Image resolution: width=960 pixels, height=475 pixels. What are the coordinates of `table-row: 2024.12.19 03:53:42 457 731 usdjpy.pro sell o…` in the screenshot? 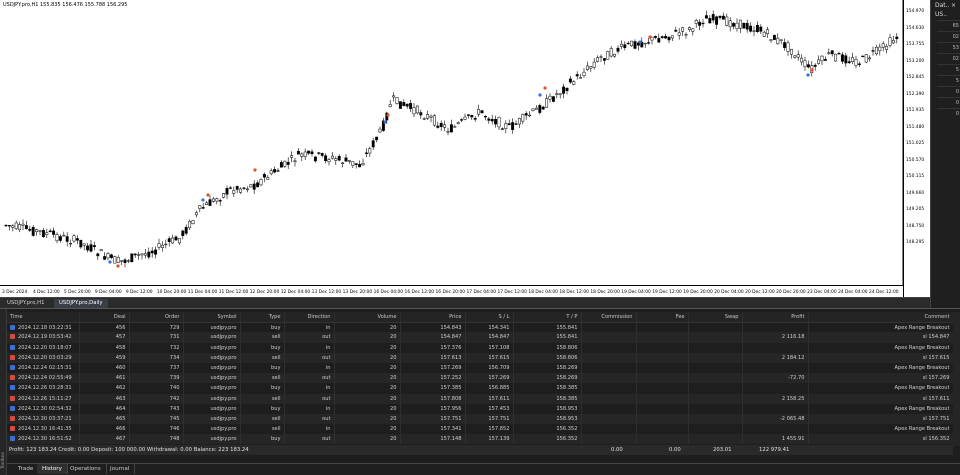 It's located at (480, 337).